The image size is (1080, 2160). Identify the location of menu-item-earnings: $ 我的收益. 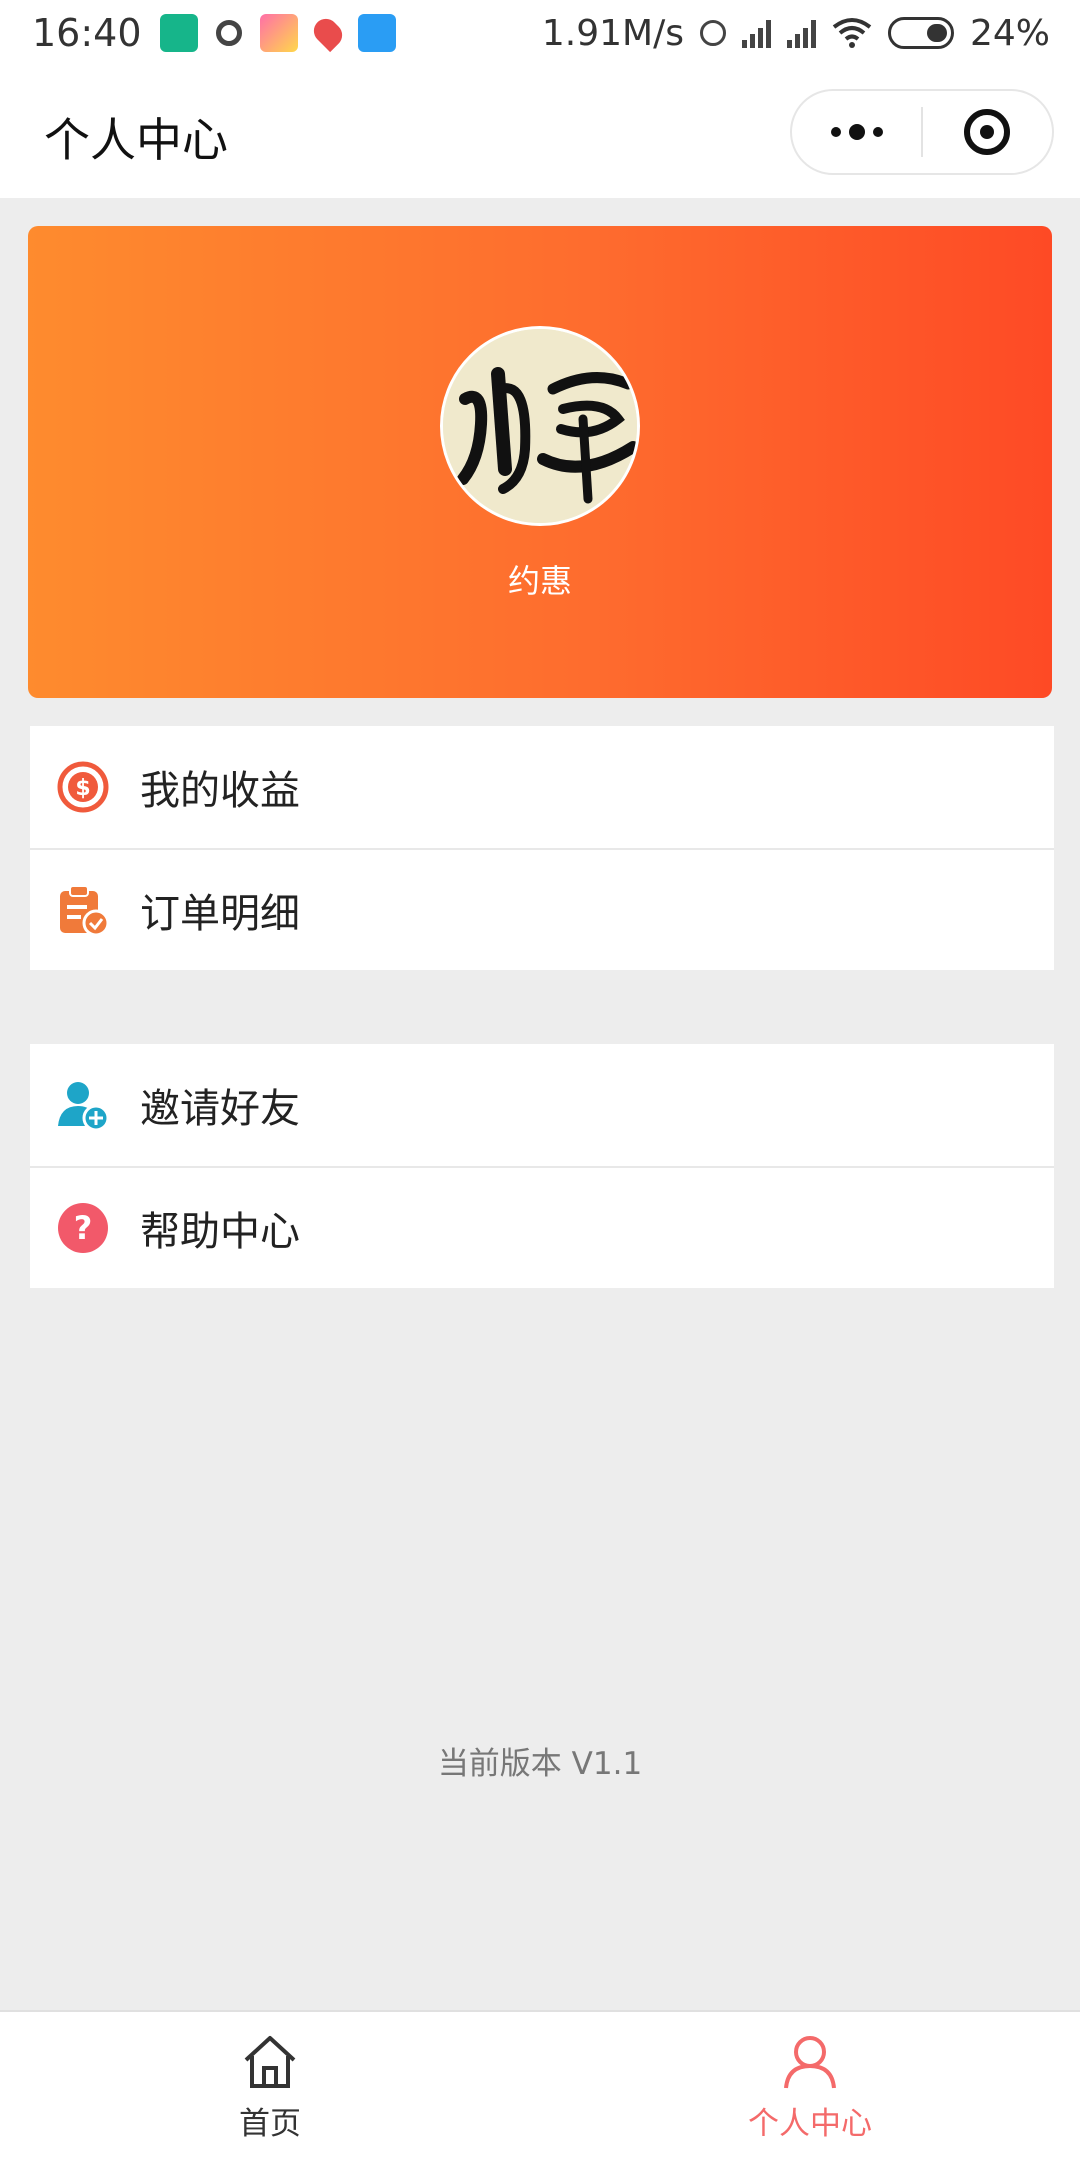
(542, 787).